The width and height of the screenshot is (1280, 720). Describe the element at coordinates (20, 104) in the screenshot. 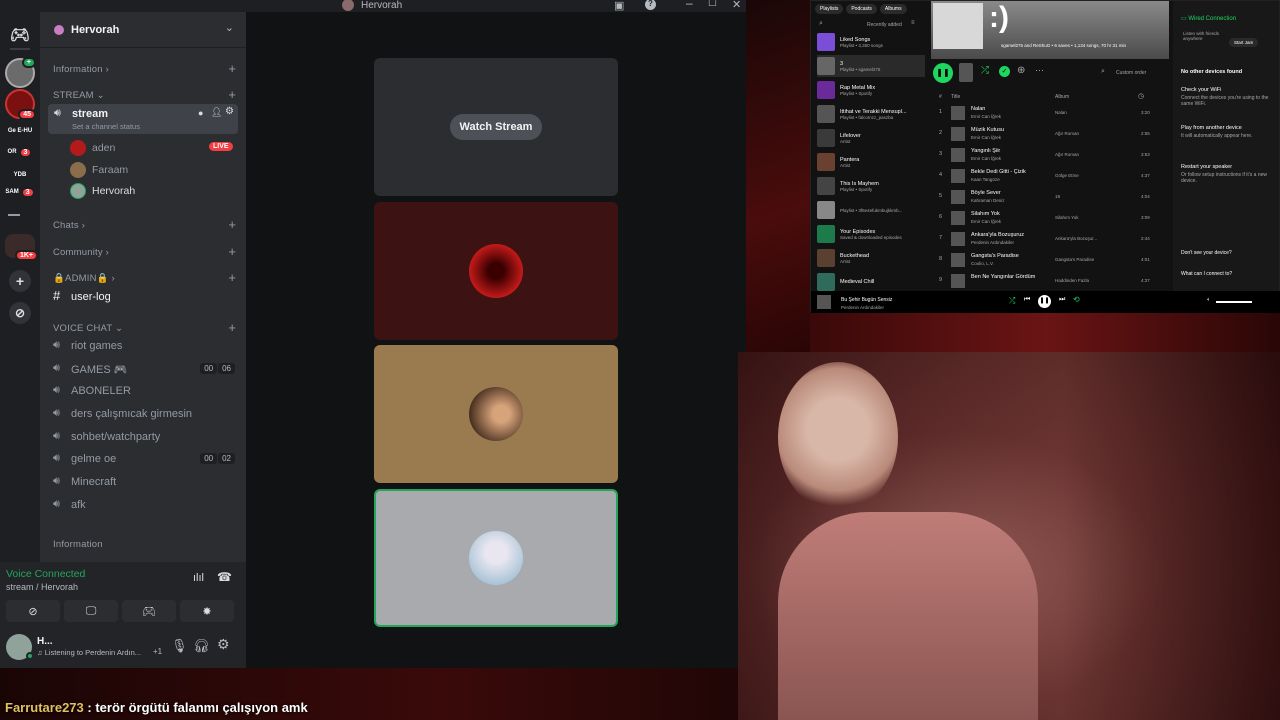

I see `server-icon: 45` at that location.